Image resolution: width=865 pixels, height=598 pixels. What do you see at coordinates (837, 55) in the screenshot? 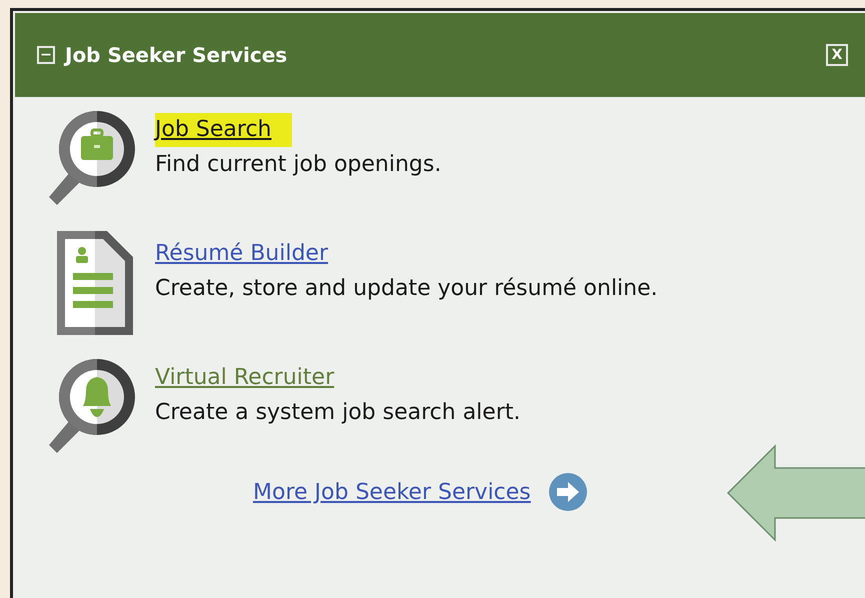
I see `close-button: X` at bounding box center [837, 55].